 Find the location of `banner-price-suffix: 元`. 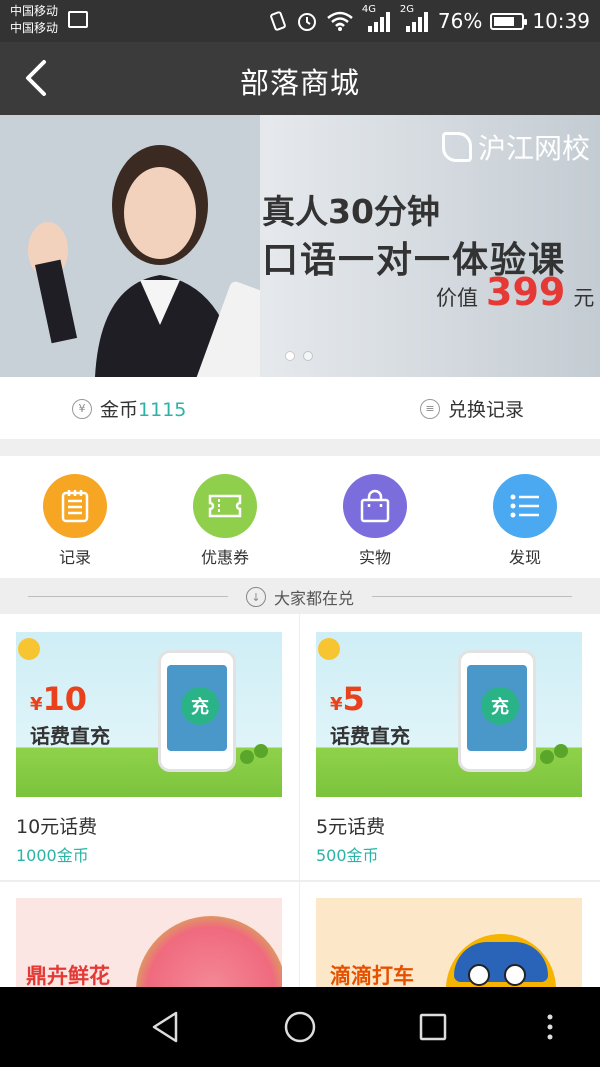

banner-price-suffix: 元 is located at coordinates (584, 298).